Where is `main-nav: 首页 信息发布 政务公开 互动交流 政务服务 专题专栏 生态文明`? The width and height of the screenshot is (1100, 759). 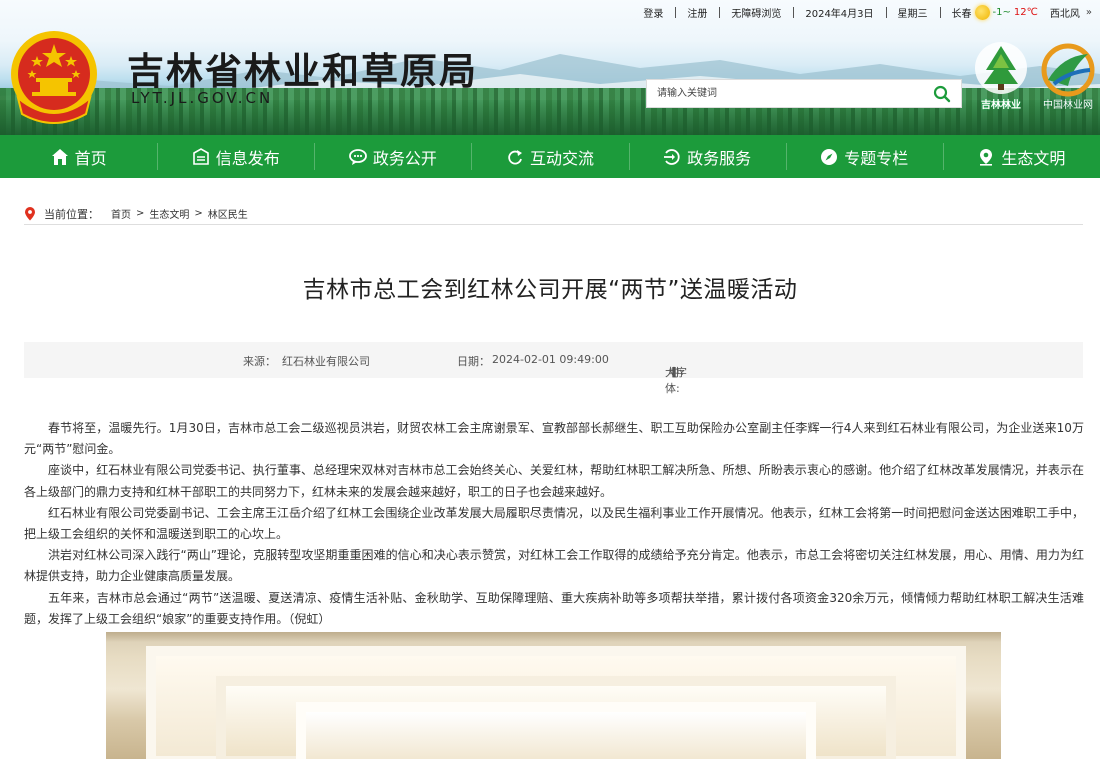 main-nav: 首页 信息发布 政务公开 互动交流 政务服务 专题专栏 生态文明 is located at coordinates (550, 156).